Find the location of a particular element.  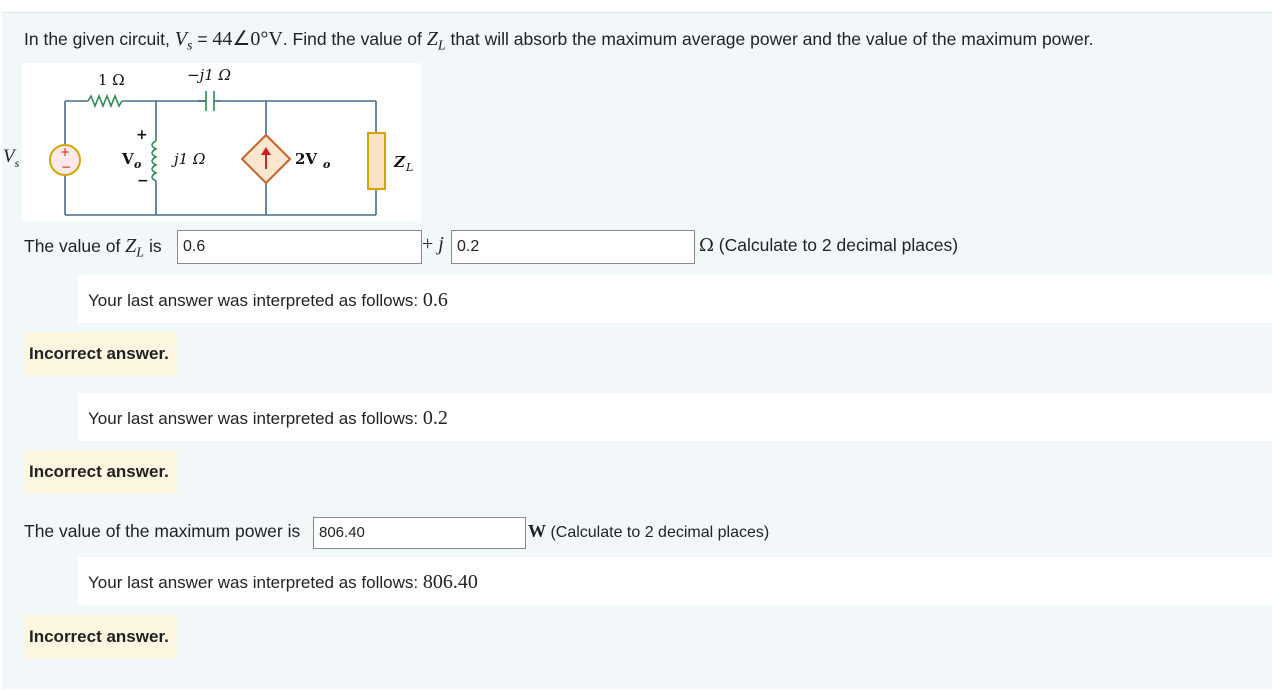

resistor-1ohm is located at coordinates (105, 101).